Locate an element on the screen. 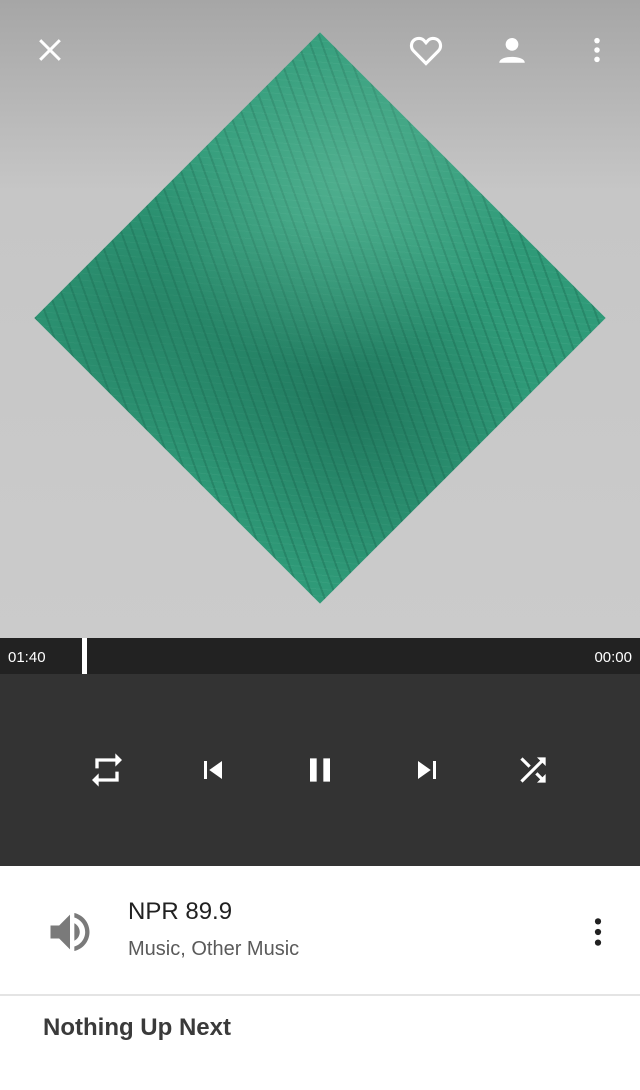 This screenshot has height=1090, width=640. elapsed-time: 01:40 is located at coordinates (27, 657).